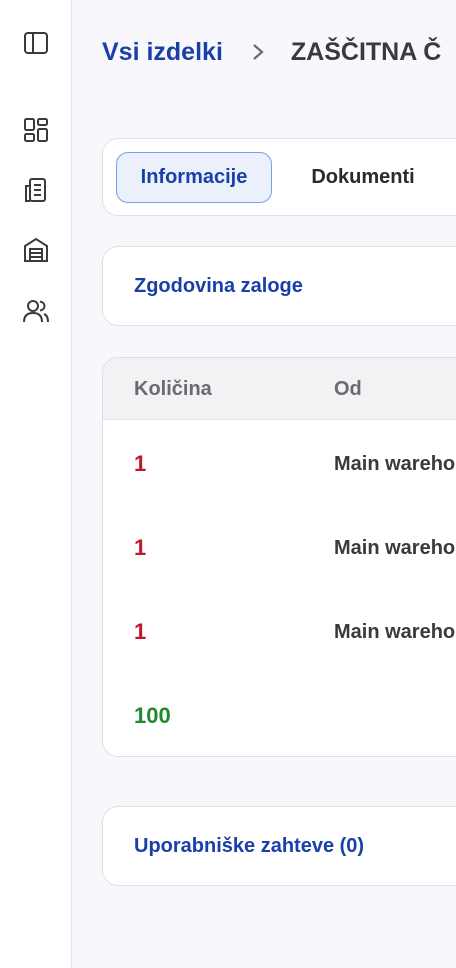 This screenshot has width=456, height=968. What do you see at coordinates (173, 389) in the screenshot?
I see `column-header-quantity: Količina` at bounding box center [173, 389].